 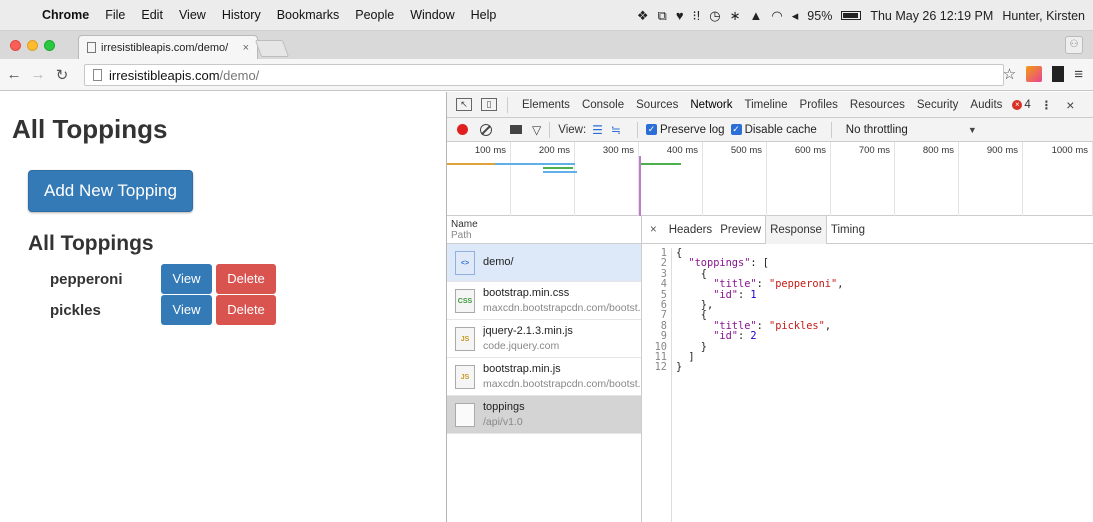 I want to click on timeline-tick: 700 ms, so click(x=863, y=179).